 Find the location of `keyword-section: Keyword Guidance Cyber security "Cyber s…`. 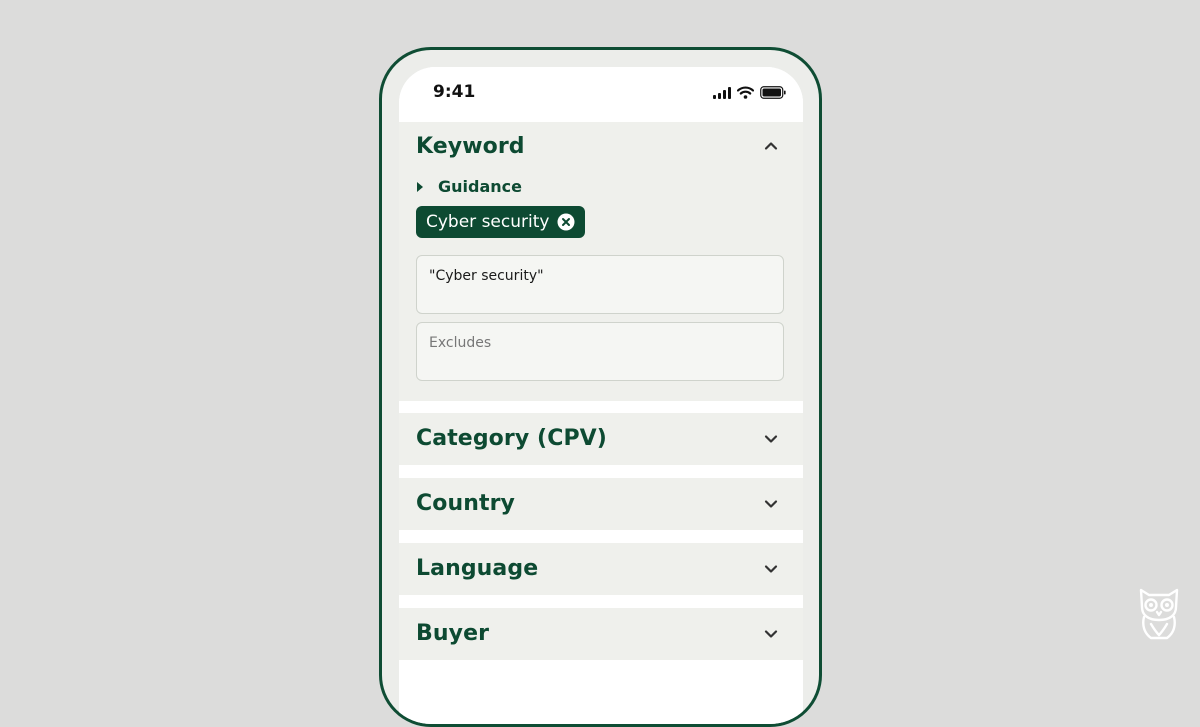

keyword-section: Keyword Guidance Cyber security "Cyber s… is located at coordinates (601, 261).